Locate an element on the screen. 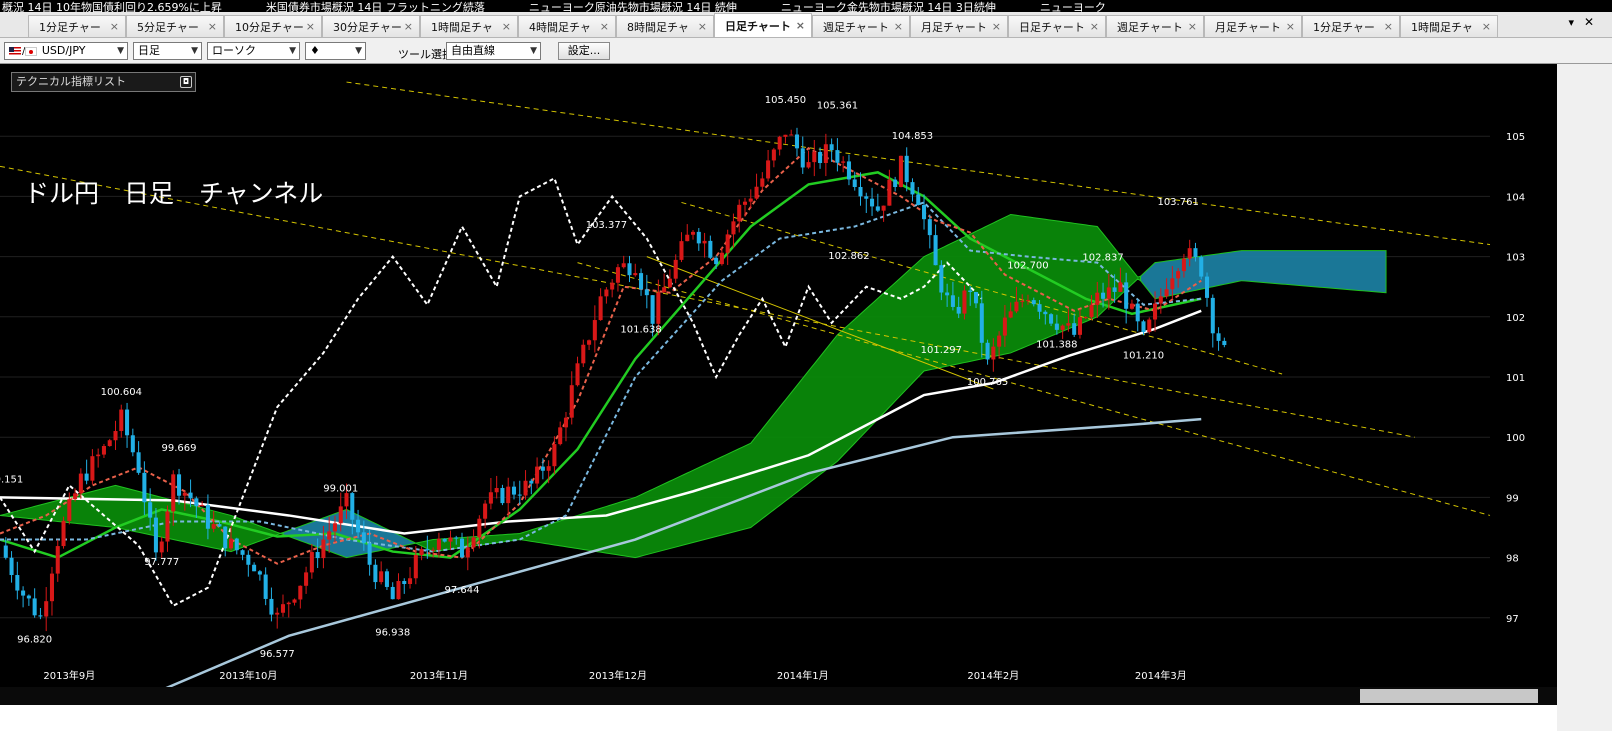 The height and width of the screenshot is (731, 1612). tab-chart-13: 1分足チャー × is located at coordinates (1351, 26).